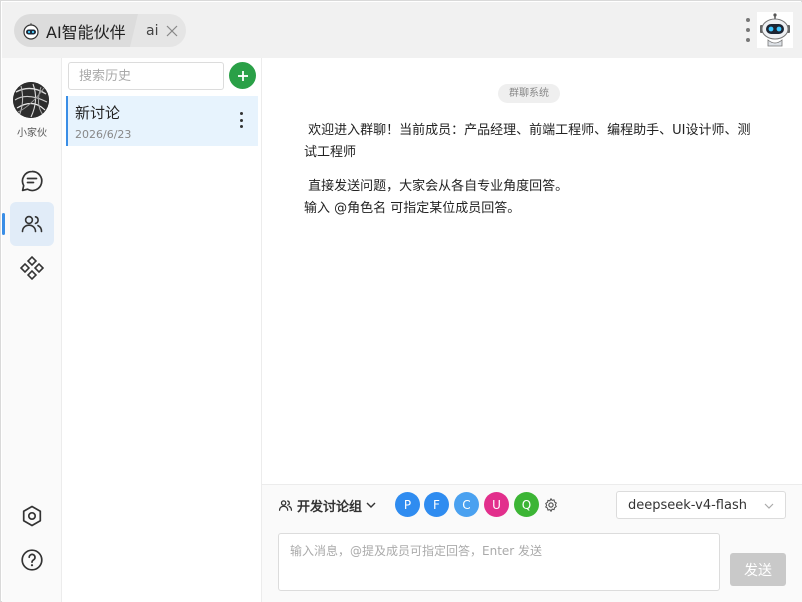 The height and width of the screenshot is (602, 802). I want to click on left-nav-rail: 小家伙, so click(32, 330).